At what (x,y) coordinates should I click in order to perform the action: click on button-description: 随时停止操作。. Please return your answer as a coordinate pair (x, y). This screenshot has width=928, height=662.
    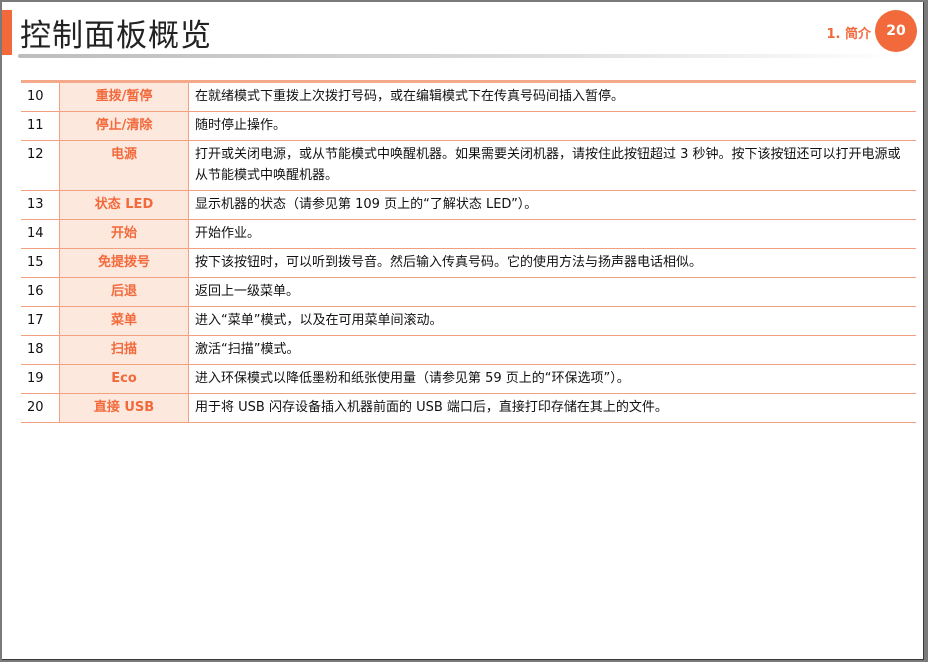
    Looking at the image, I should click on (552, 126).